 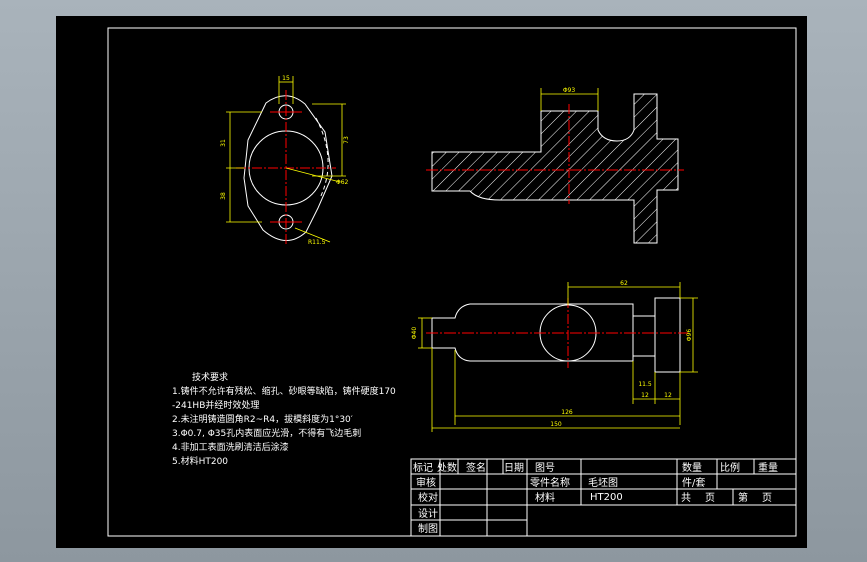 I want to click on dim-radius: R11.5, so click(x=317, y=242).